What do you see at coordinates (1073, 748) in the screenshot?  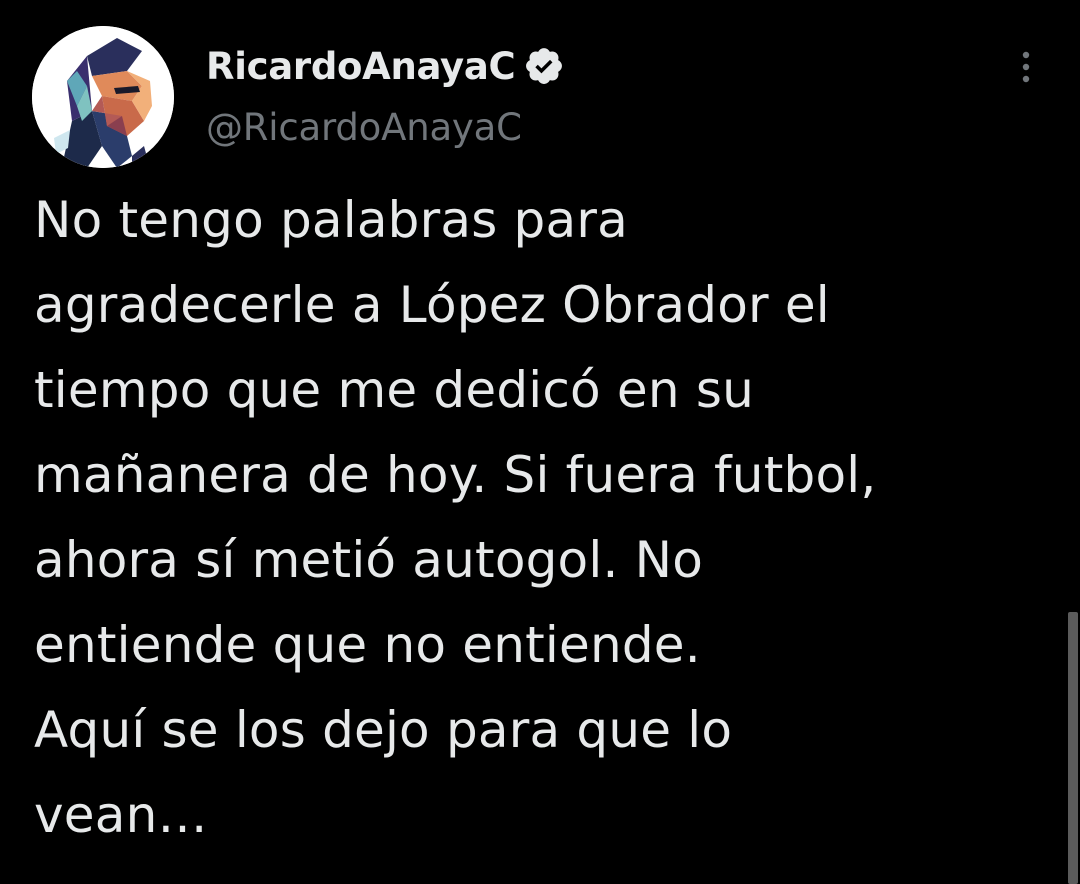 I see `scrollbar` at bounding box center [1073, 748].